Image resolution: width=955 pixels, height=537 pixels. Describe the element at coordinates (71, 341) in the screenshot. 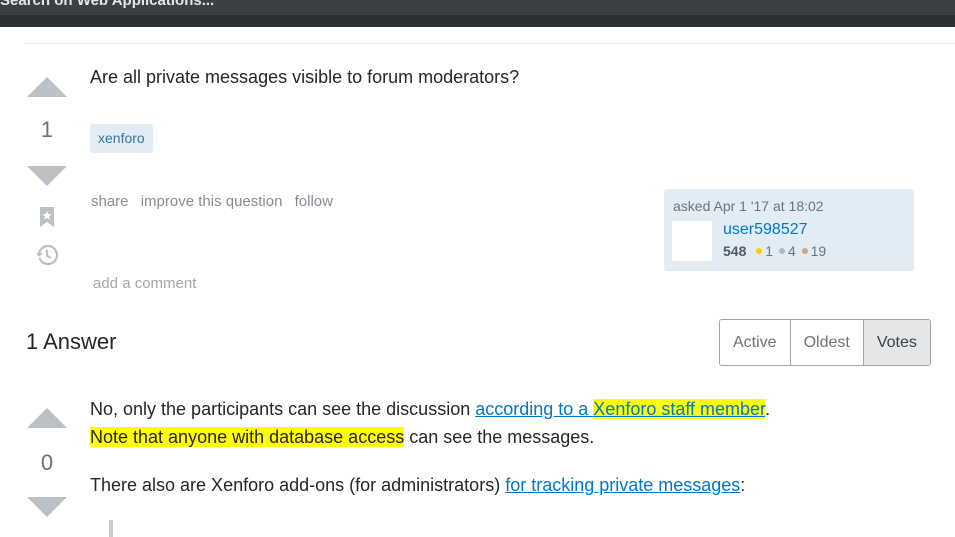

I see `answers-heading: 1 Answer` at that location.